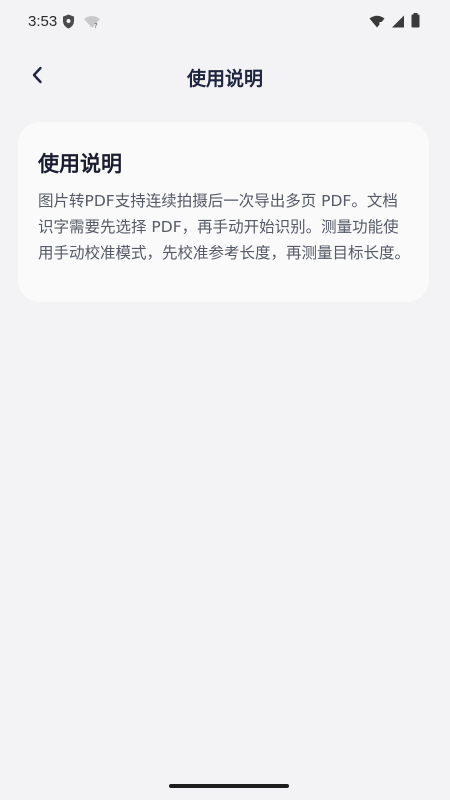 This screenshot has height=800, width=450. Describe the element at coordinates (415, 22) in the screenshot. I see `battery-icon` at that location.